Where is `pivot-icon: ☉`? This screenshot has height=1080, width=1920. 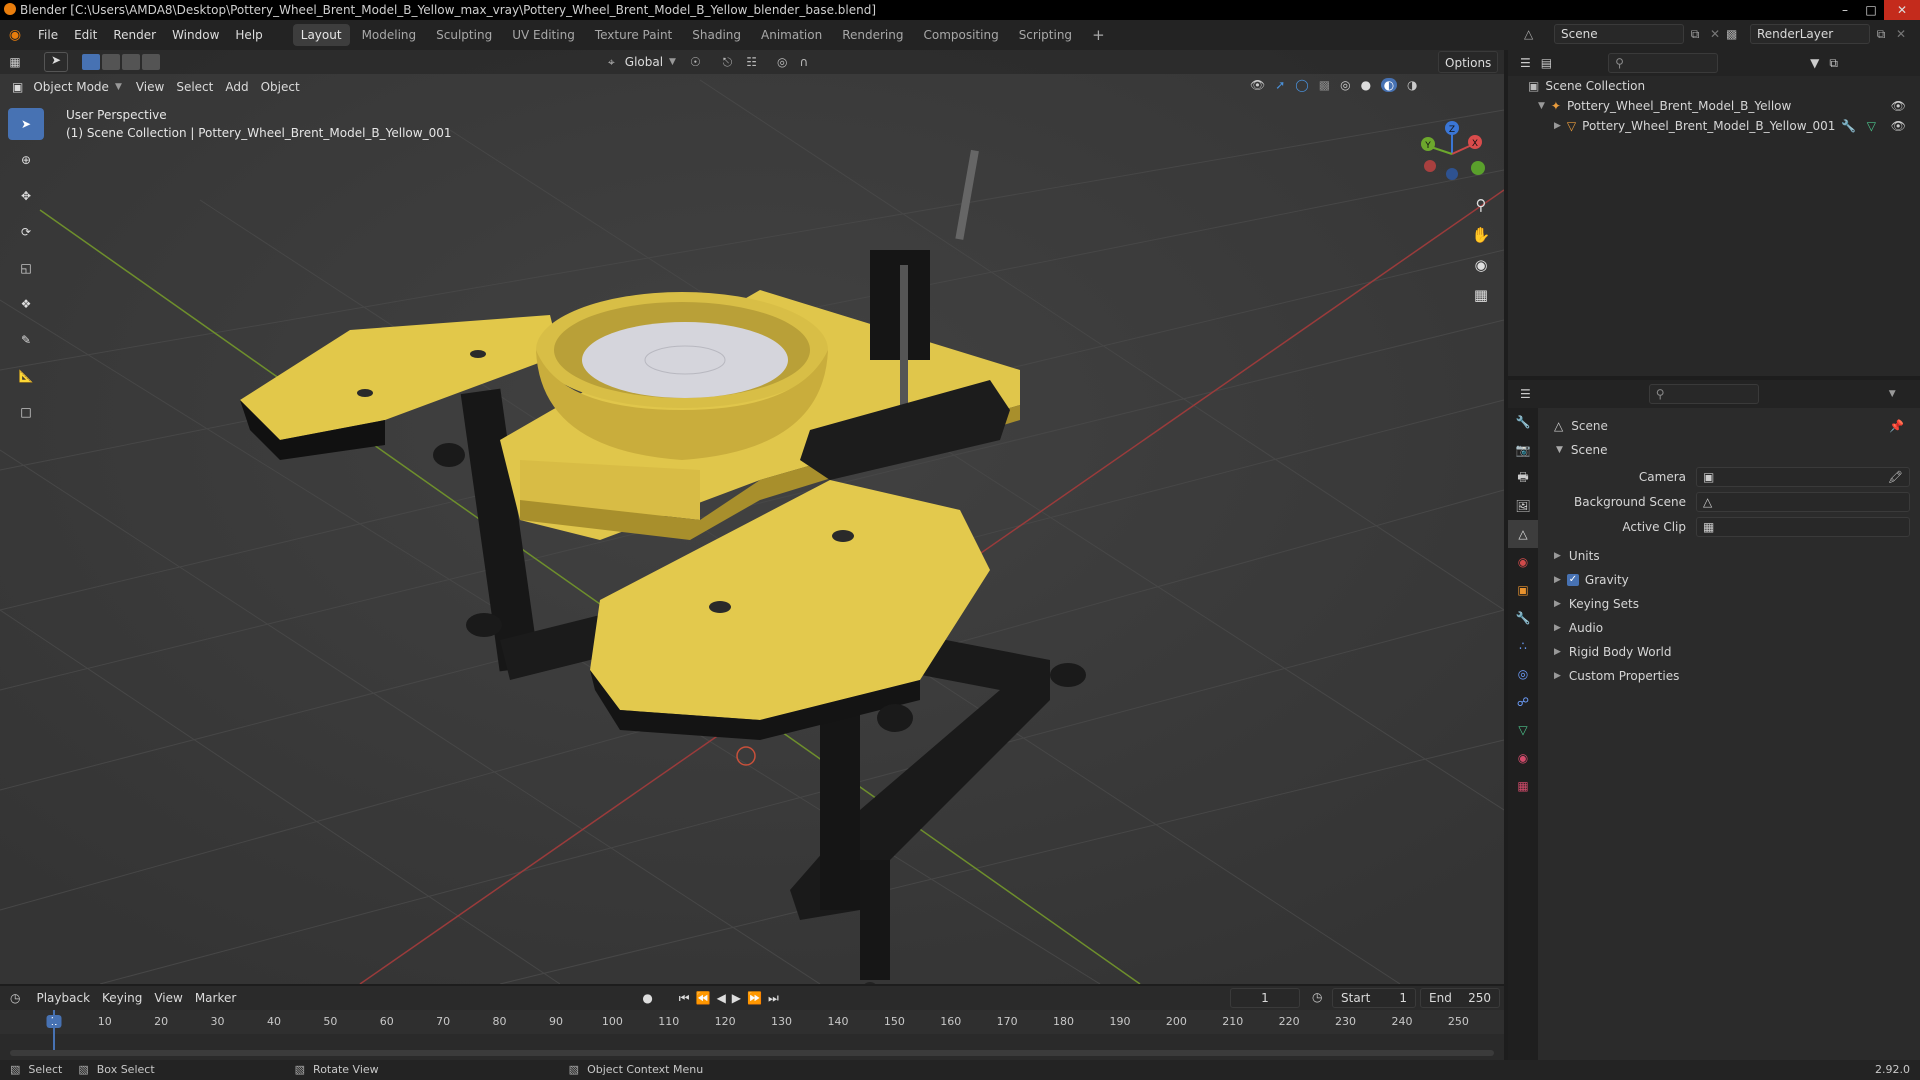 pivot-icon: ☉ is located at coordinates (695, 62).